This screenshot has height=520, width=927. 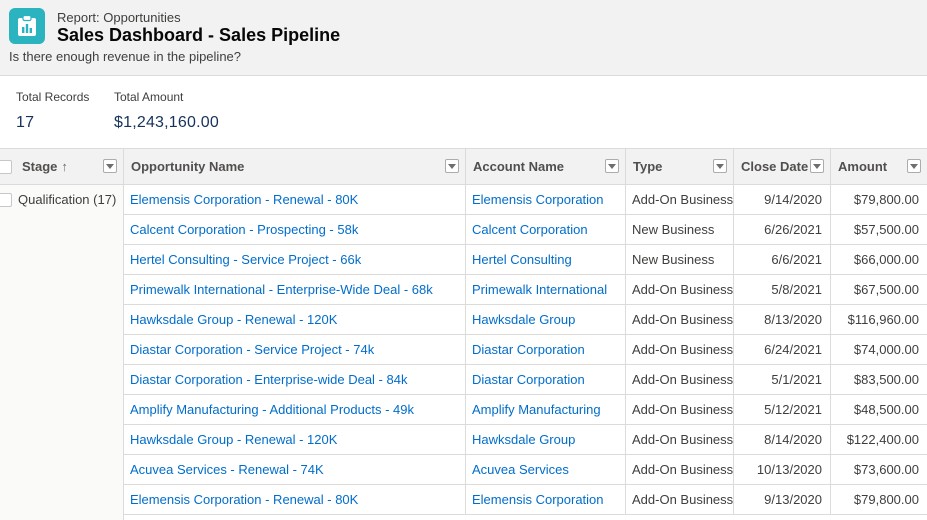 I want to click on total-amount-label: Total Amount, so click(x=149, y=97).